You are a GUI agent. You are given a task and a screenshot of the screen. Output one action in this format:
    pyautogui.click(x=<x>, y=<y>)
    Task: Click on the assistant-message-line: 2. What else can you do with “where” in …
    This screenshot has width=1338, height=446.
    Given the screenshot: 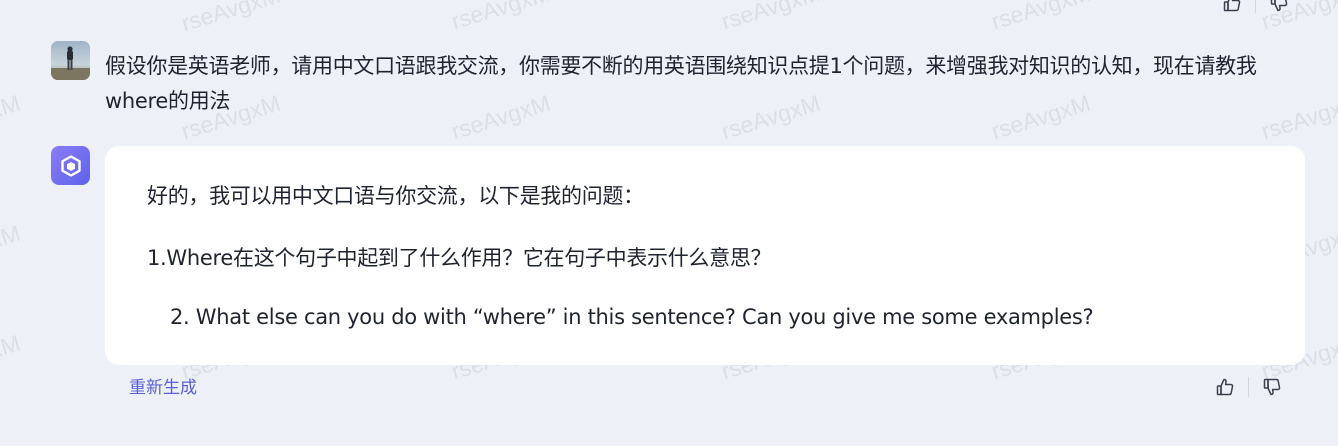 What is the action you would take?
    pyautogui.click(x=632, y=317)
    